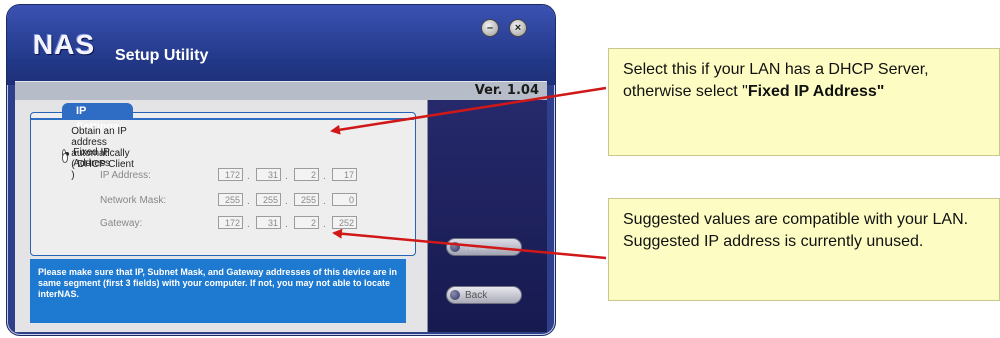 The image size is (1000, 338). What do you see at coordinates (268, 174) in the screenshot?
I see `ip-address-octet-2: 31` at bounding box center [268, 174].